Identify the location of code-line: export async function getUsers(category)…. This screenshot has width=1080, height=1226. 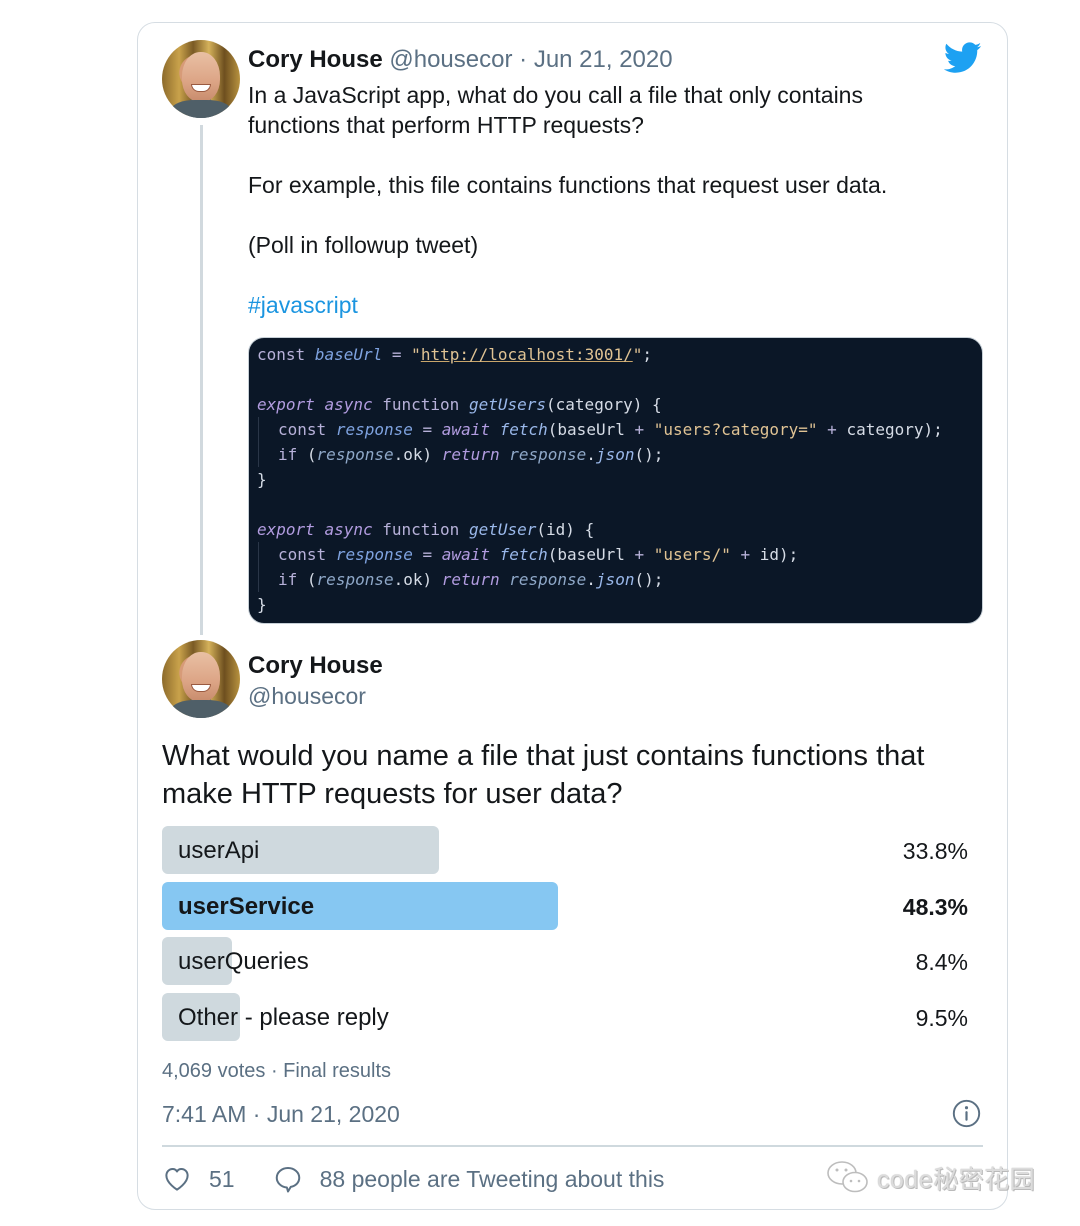
(459, 404).